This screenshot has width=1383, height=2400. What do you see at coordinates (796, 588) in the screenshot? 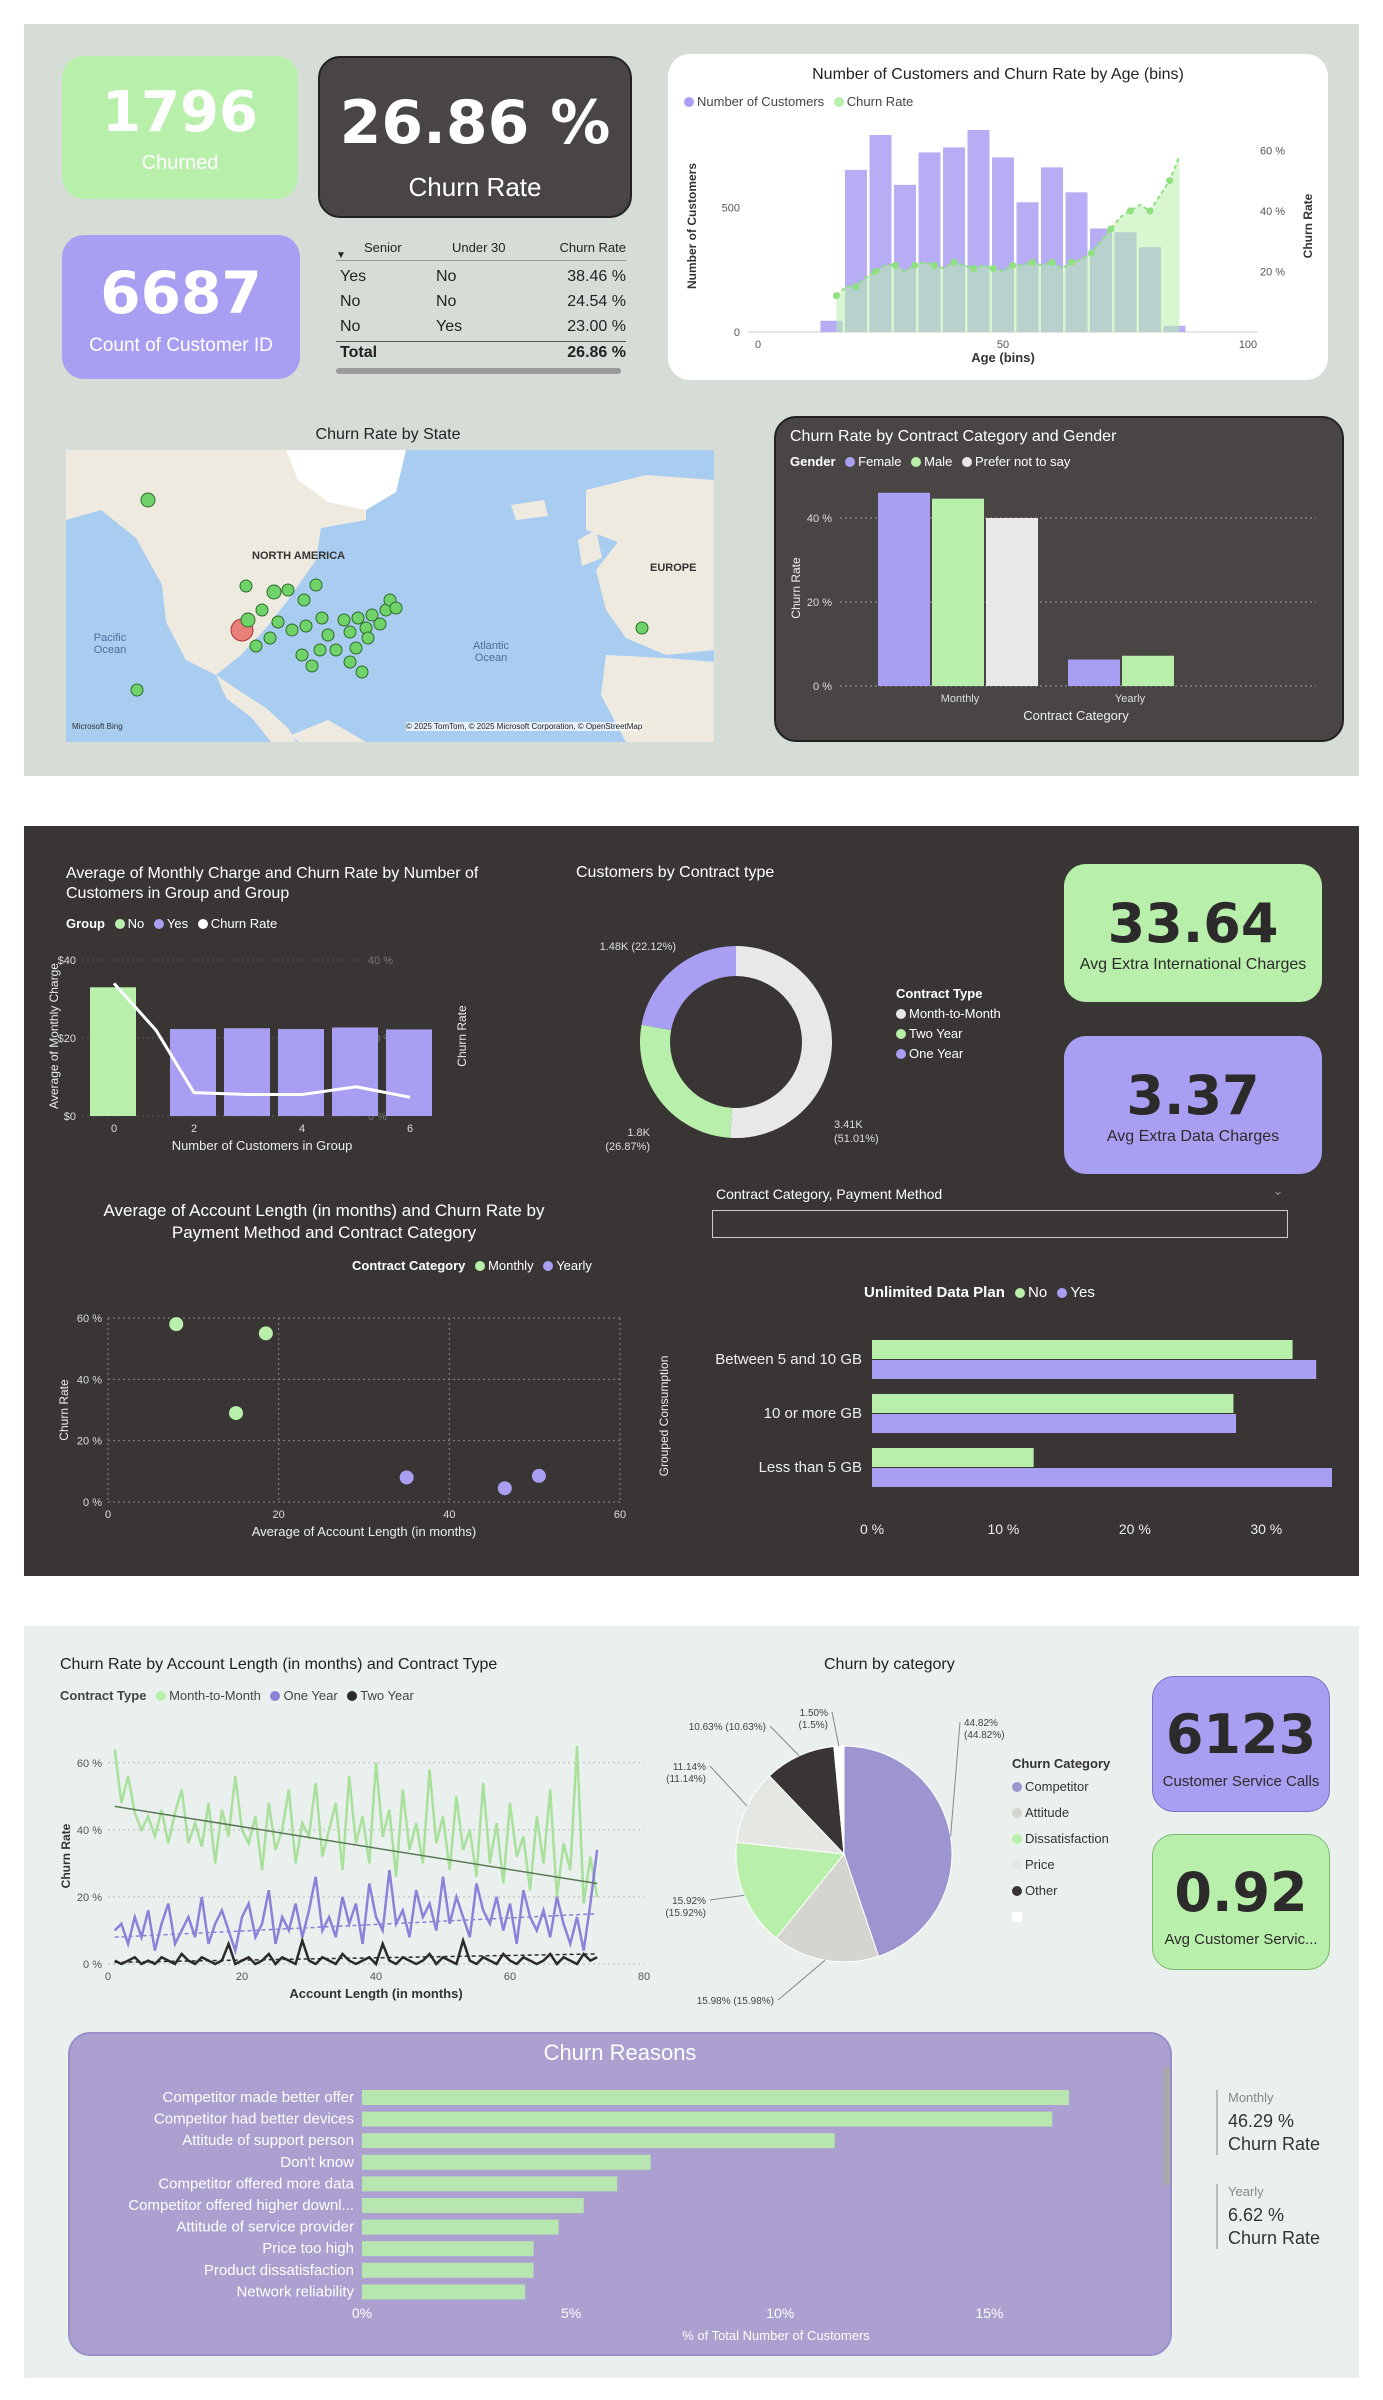
I see `y-axis-label: Churn Rate` at bounding box center [796, 588].